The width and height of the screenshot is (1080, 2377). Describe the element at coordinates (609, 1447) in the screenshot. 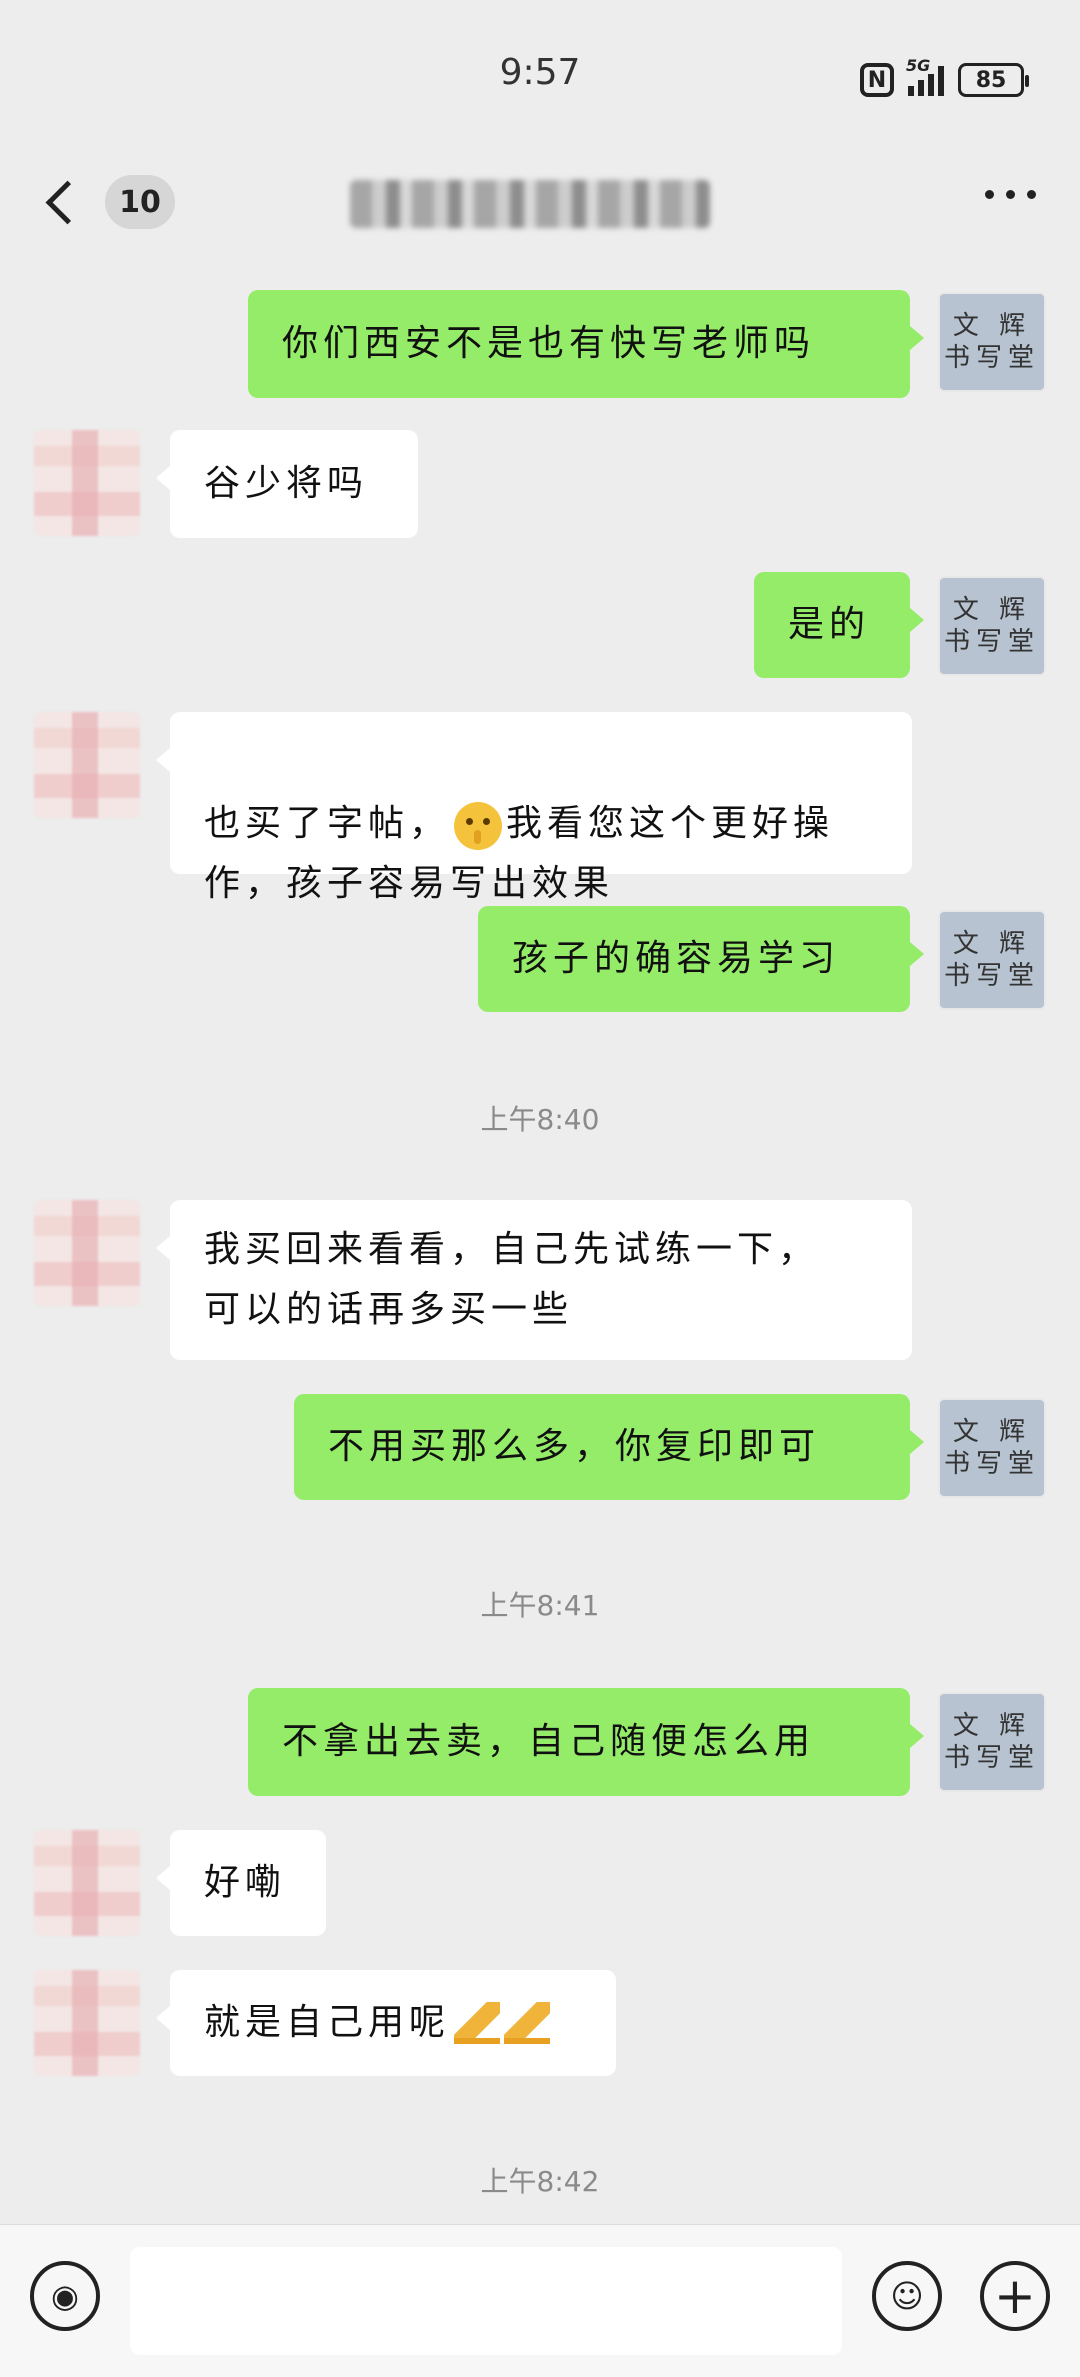

I see `message-bubble-sent: 不用买那么多，你复印即可` at that location.